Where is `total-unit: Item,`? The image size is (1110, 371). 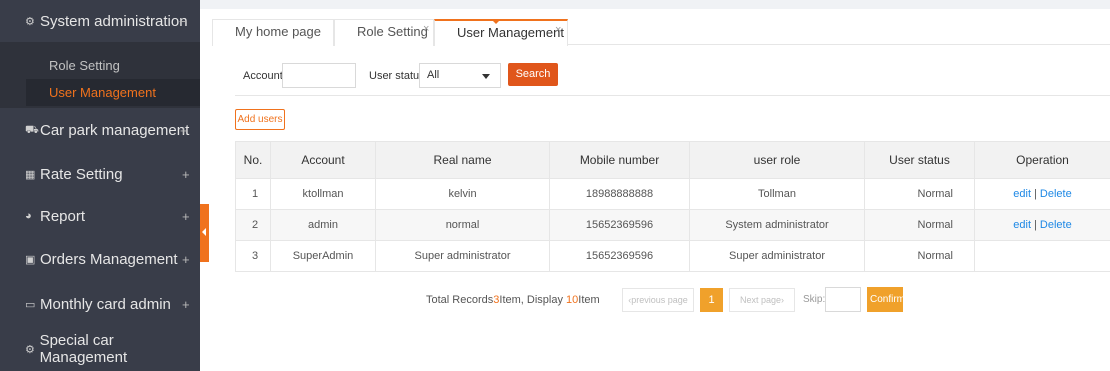
total-unit: Item, is located at coordinates (511, 300).